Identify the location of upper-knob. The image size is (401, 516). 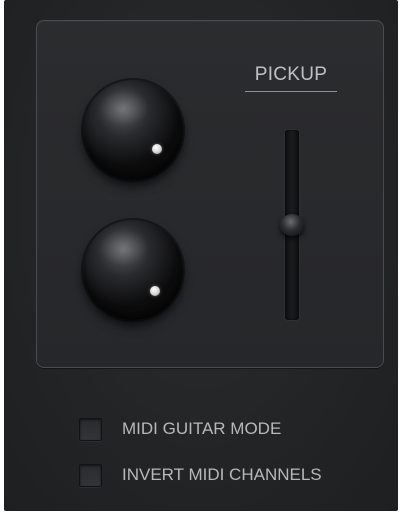
(133, 130).